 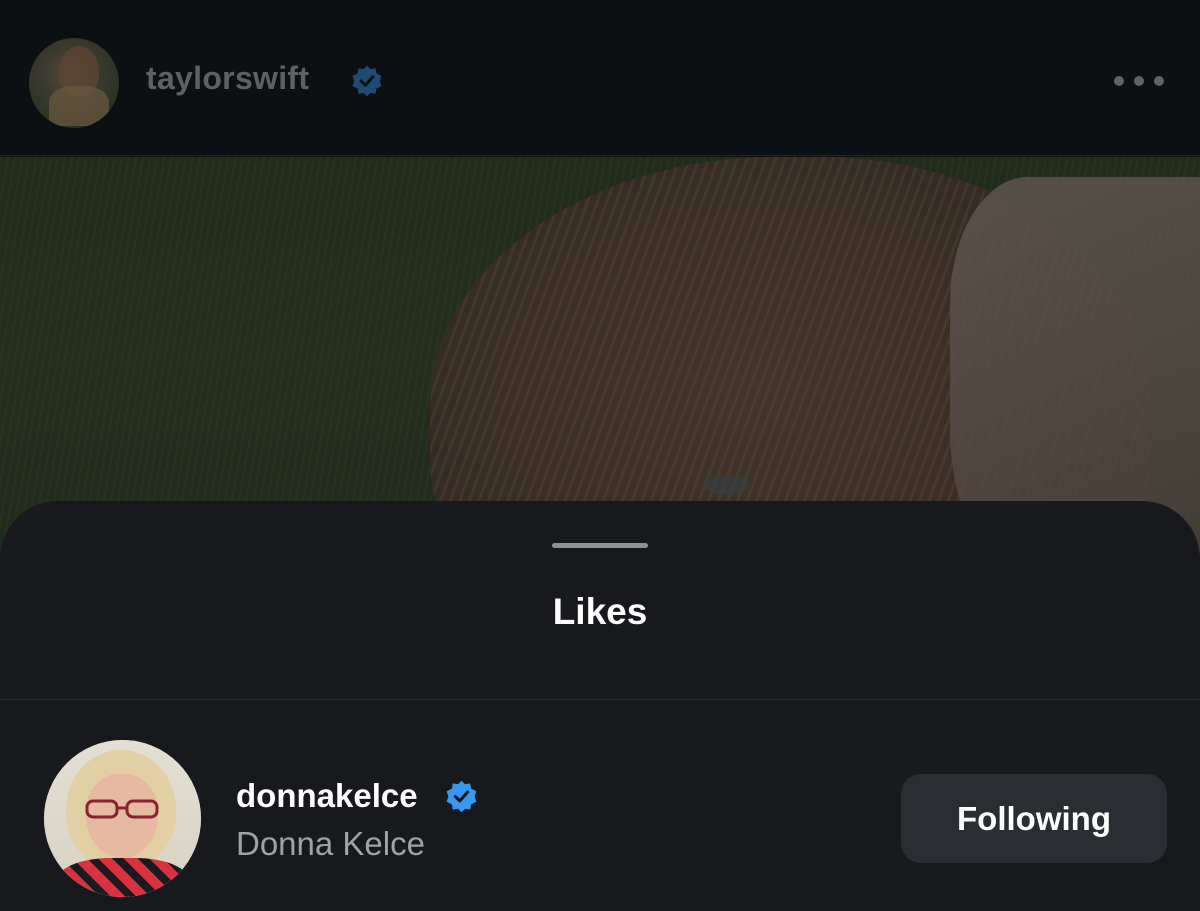 What do you see at coordinates (122, 818) in the screenshot?
I see `avatar` at bounding box center [122, 818].